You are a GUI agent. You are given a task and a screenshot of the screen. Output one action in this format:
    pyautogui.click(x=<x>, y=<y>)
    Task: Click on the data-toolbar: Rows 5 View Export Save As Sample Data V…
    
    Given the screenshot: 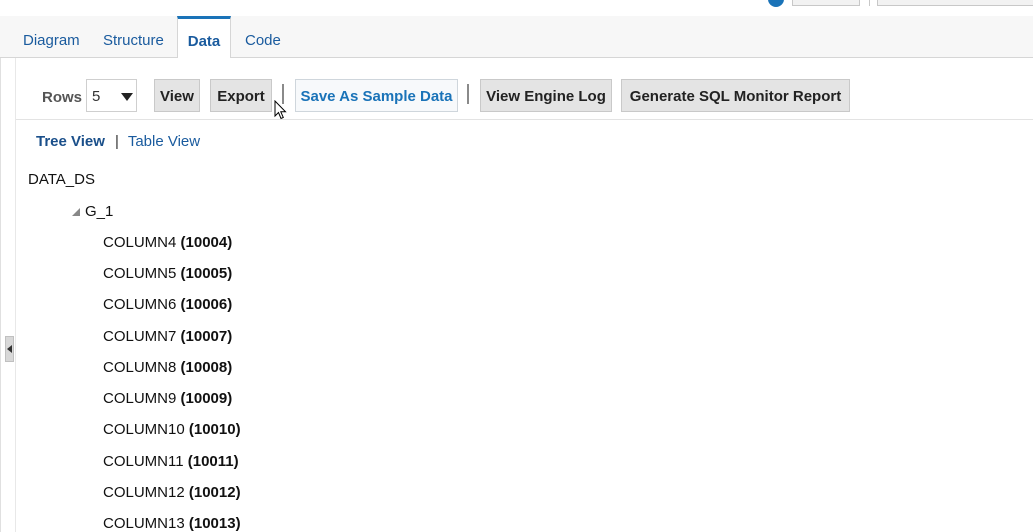 What is the action you would take?
    pyautogui.click(x=524, y=89)
    